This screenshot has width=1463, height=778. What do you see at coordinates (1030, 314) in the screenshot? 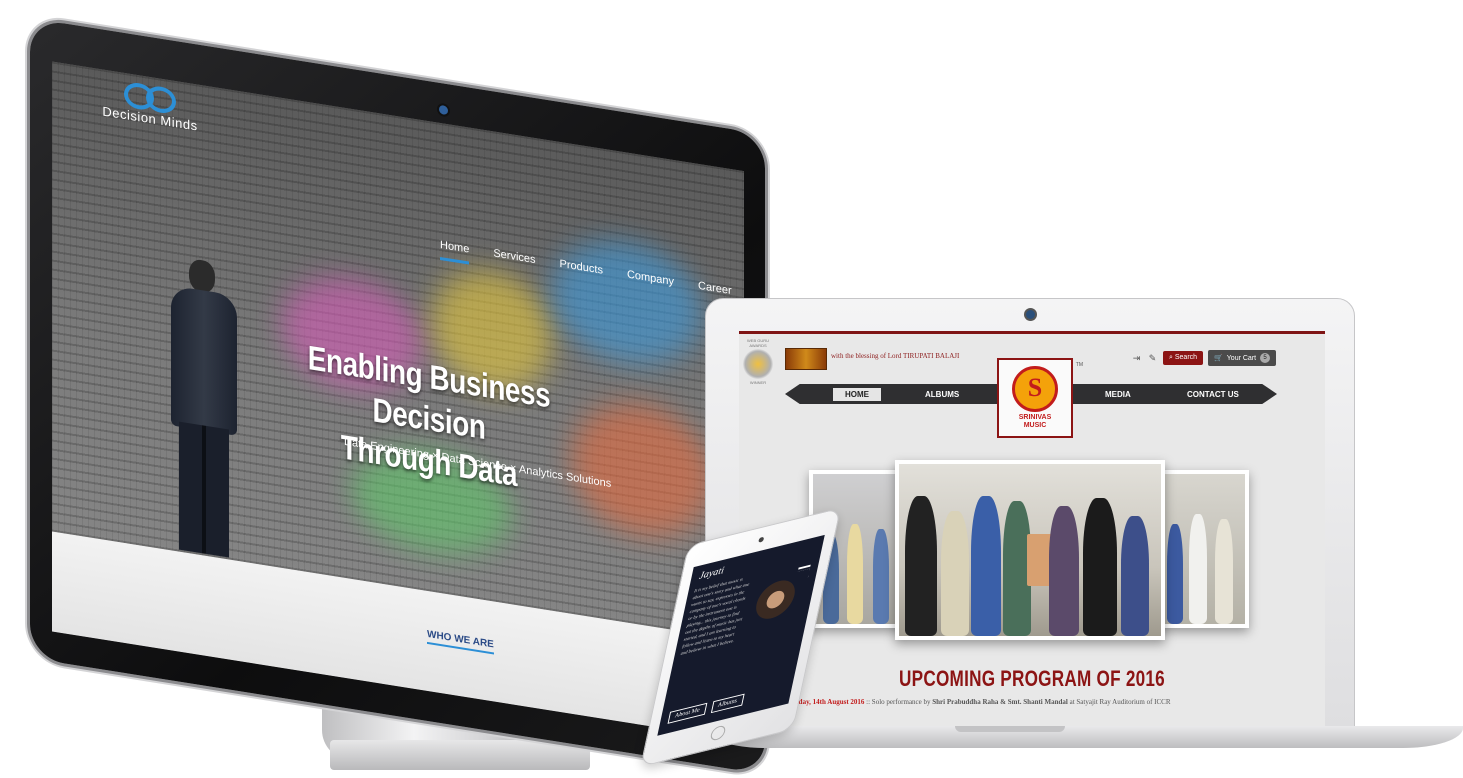
I see `laptop-camera` at bounding box center [1030, 314].